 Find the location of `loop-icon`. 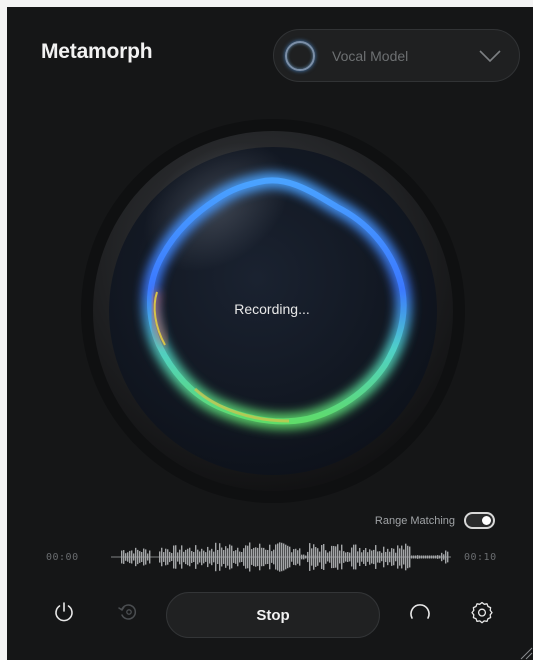

loop-icon is located at coordinates (420, 611).